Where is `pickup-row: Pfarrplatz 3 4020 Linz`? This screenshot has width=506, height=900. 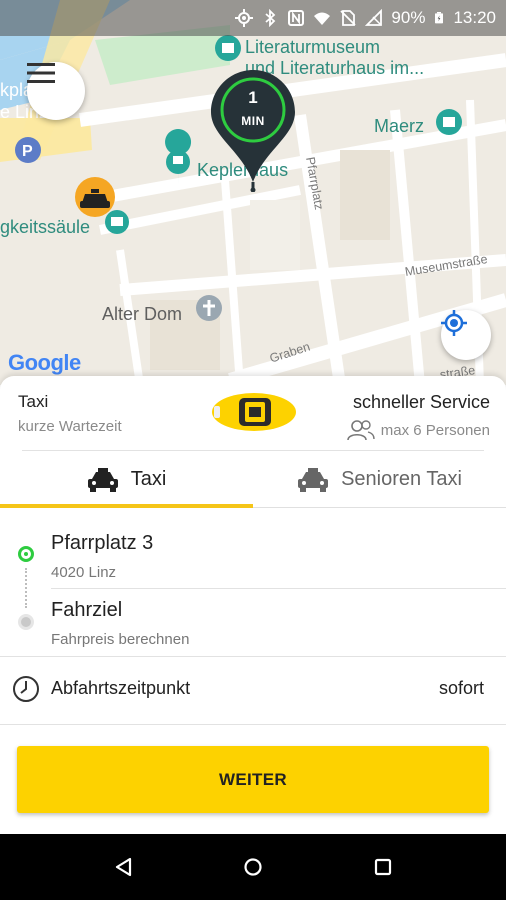 pickup-row: Pfarrplatz 3 4020 Linz is located at coordinates (253, 547).